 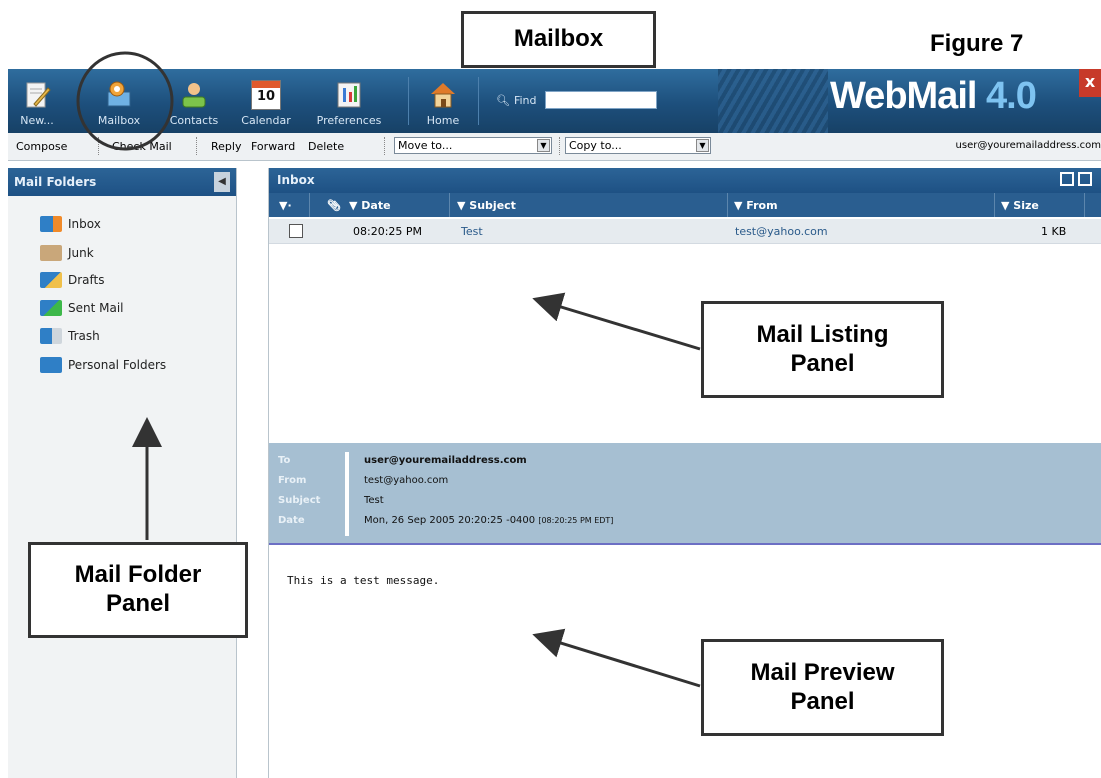 I want to click on table-row: 08:20:25 PM Test test@yahoo.com 1 KB, so click(x=685, y=231).